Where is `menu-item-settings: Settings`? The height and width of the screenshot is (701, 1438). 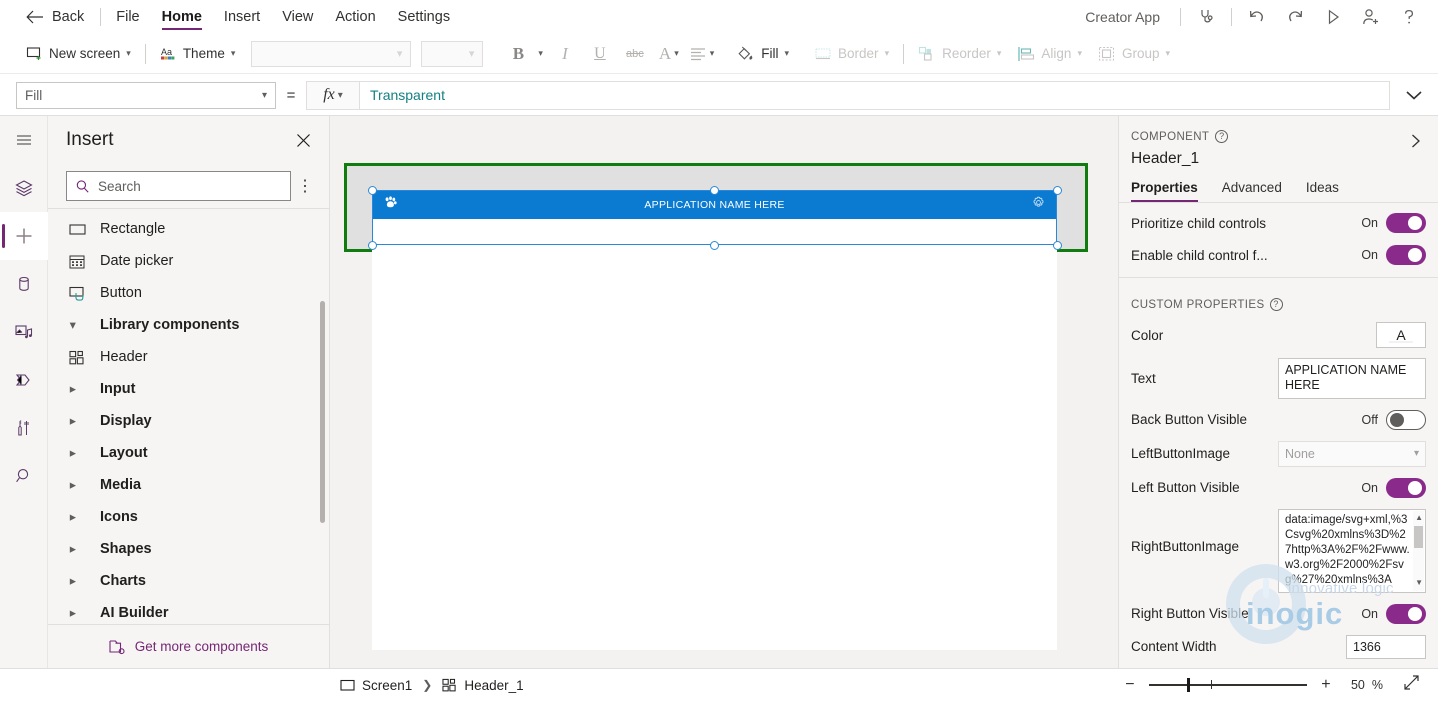
menu-item-settings: Settings is located at coordinates (424, 17).